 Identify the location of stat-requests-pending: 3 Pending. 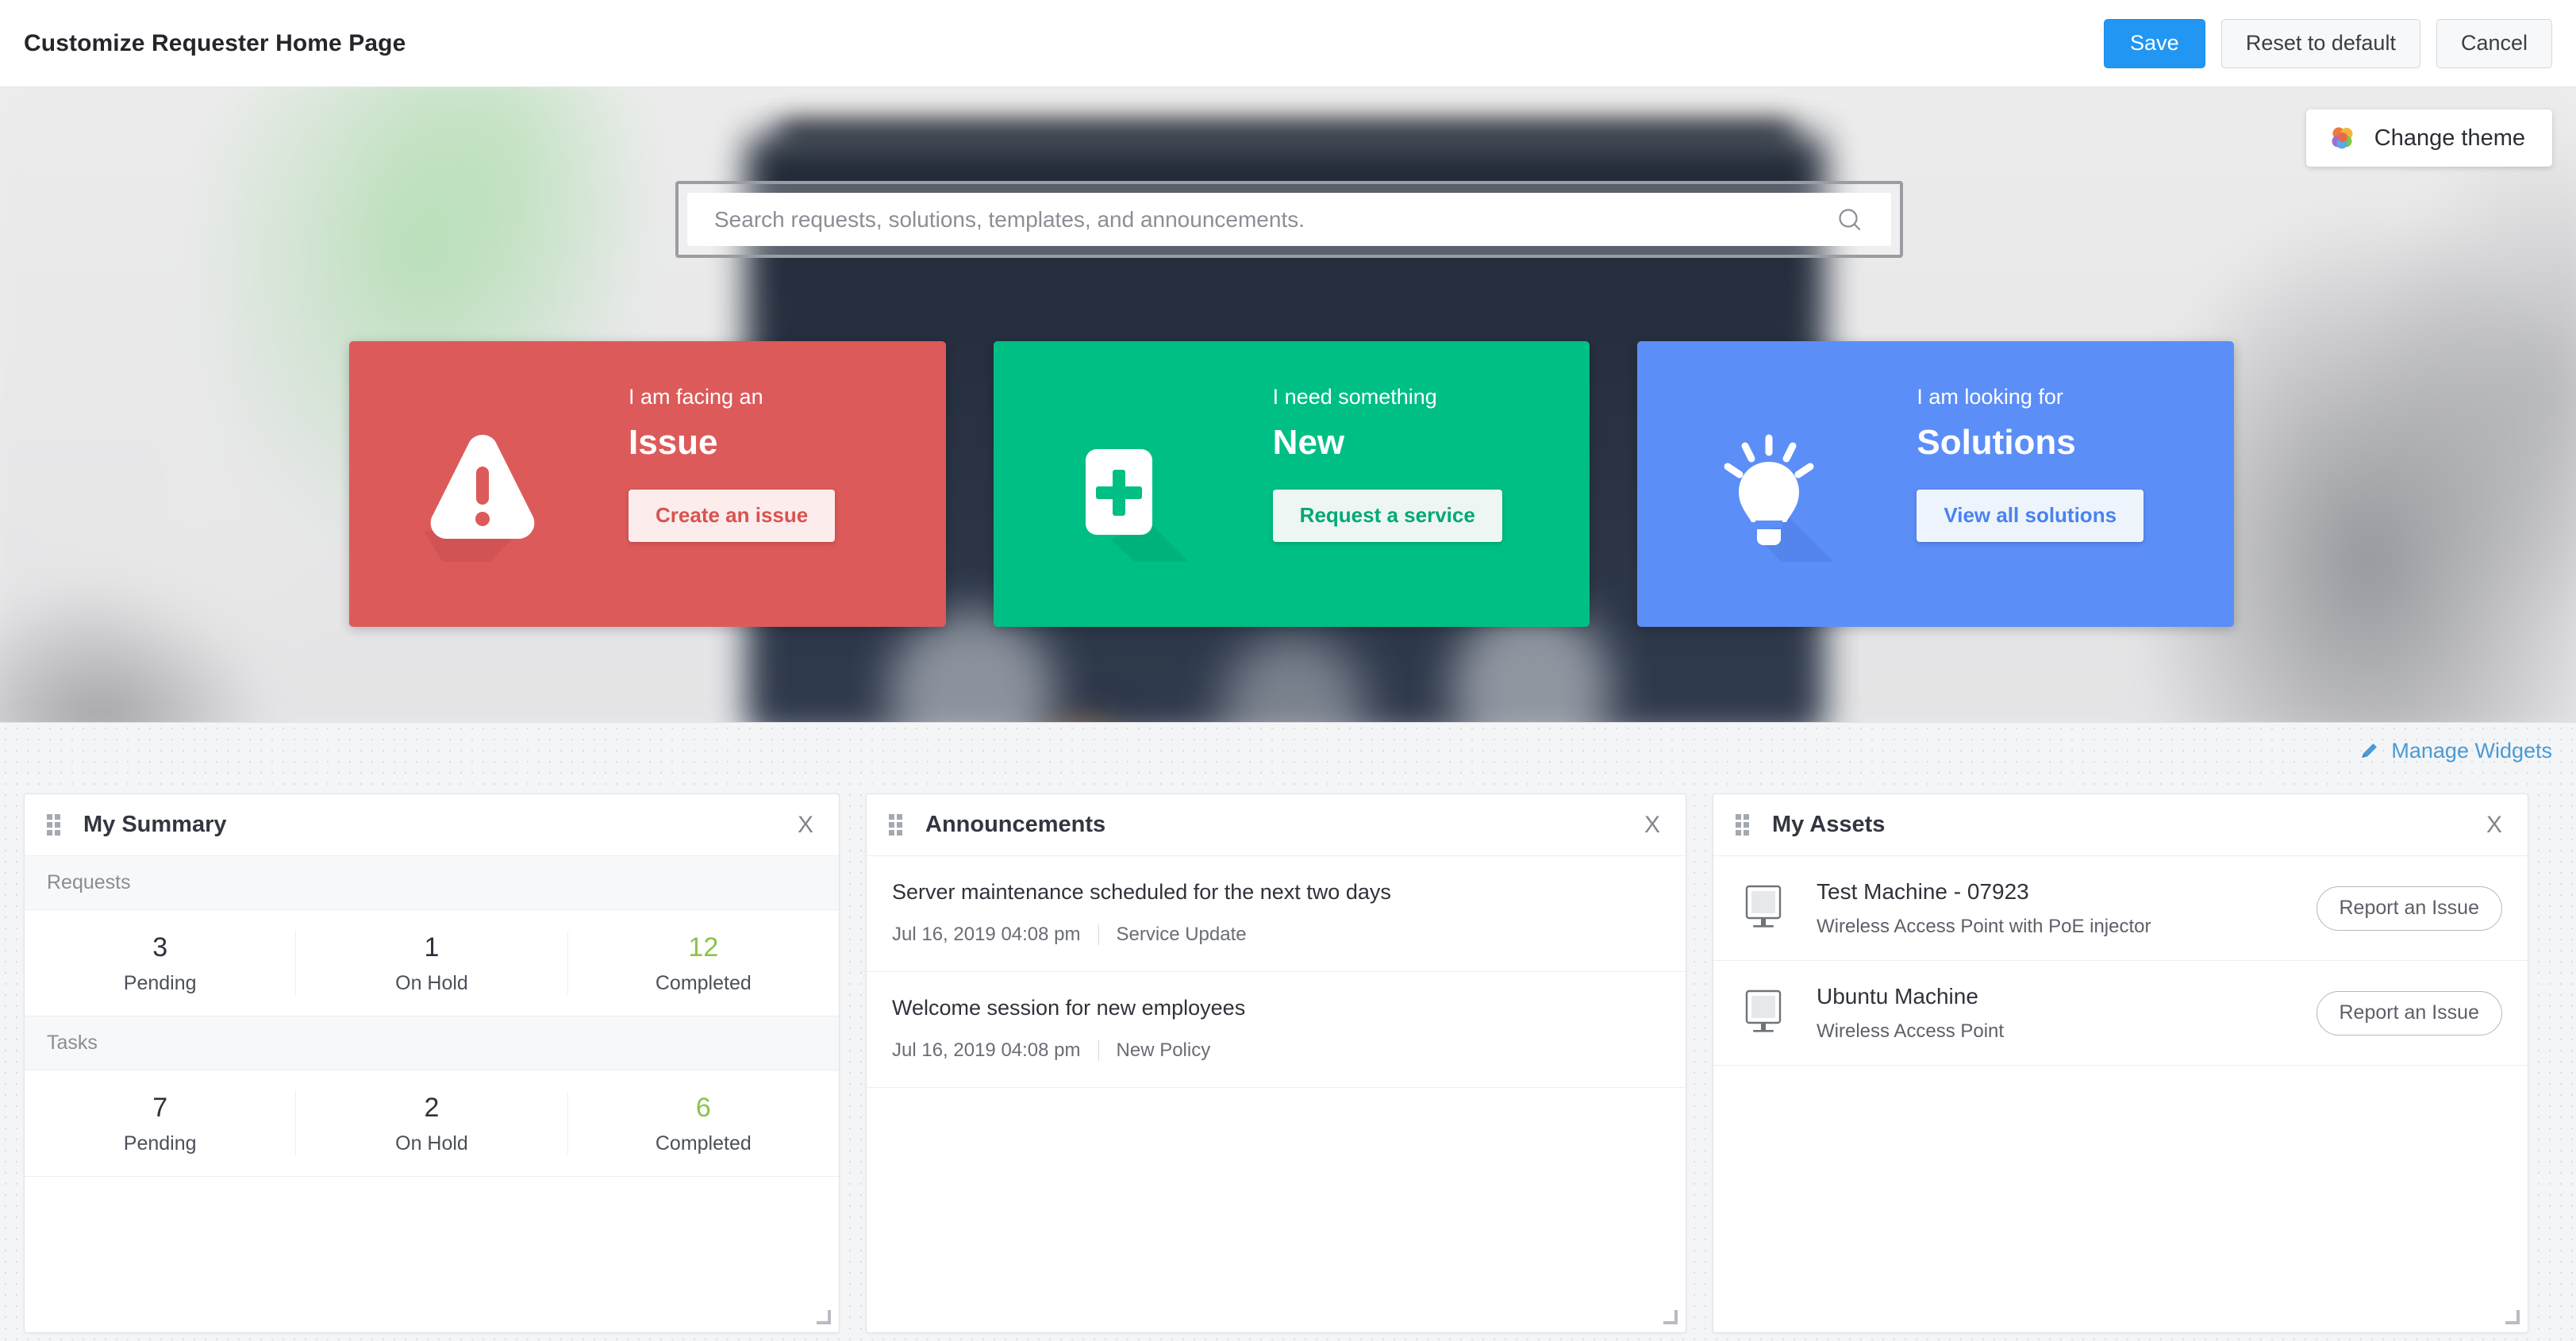
(161, 963).